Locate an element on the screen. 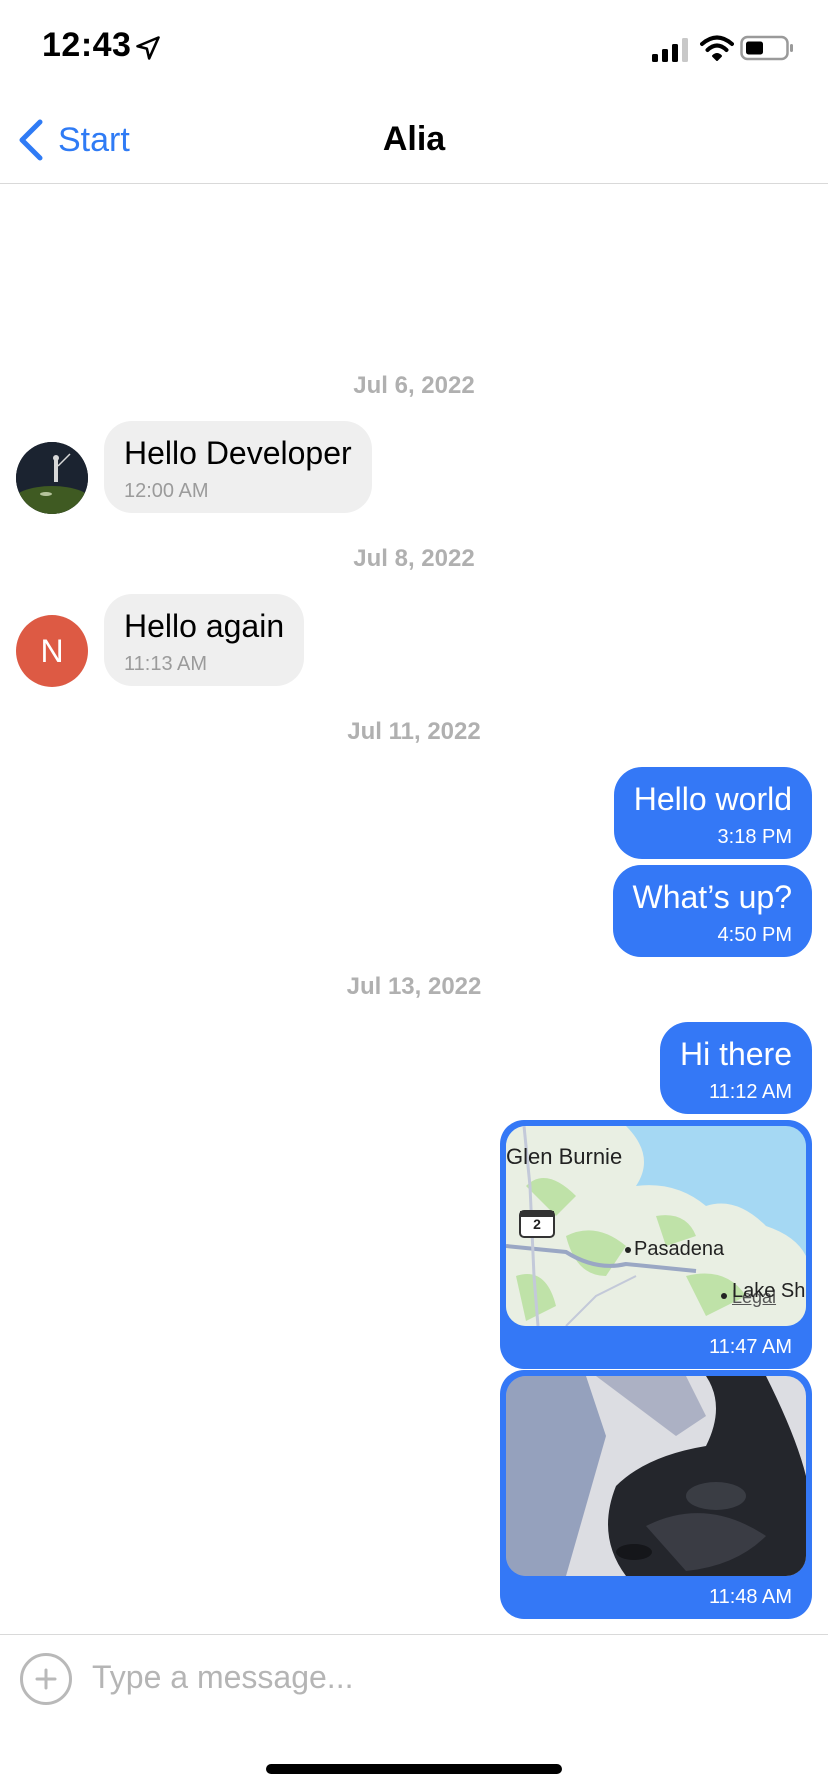 Image resolution: width=828 pixels, height=1792 pixels. message-bubble-outgoing: What’s up? 4:50 PM is located at coordinates (712, 911).